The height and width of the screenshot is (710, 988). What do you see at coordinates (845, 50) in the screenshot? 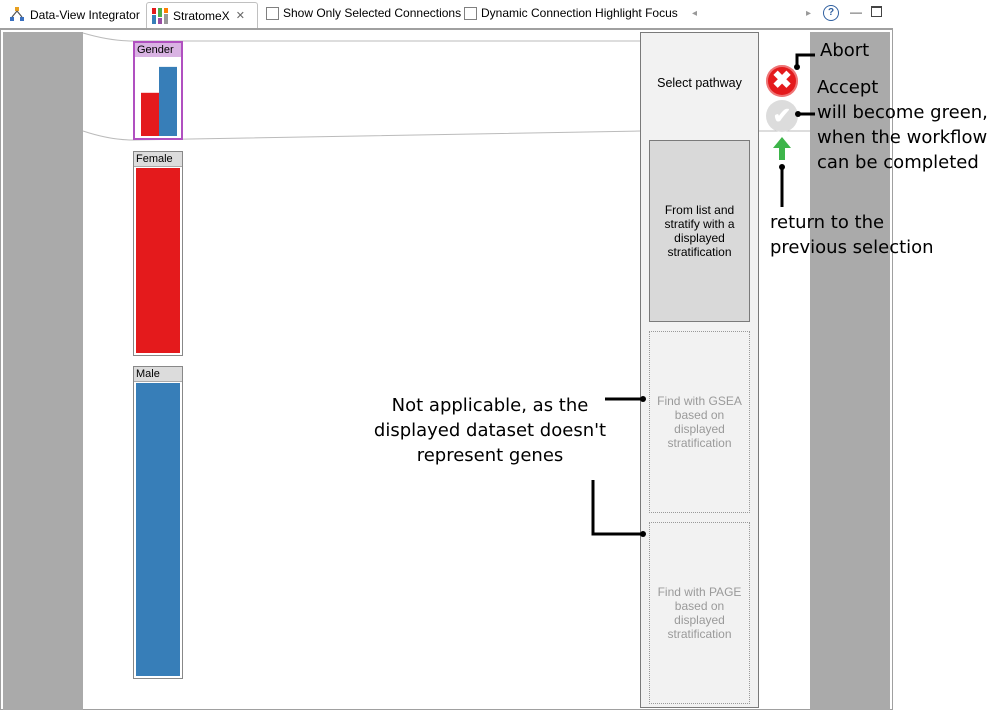
I see `abort-annotation: Abort` at bounding box center [845, 50].